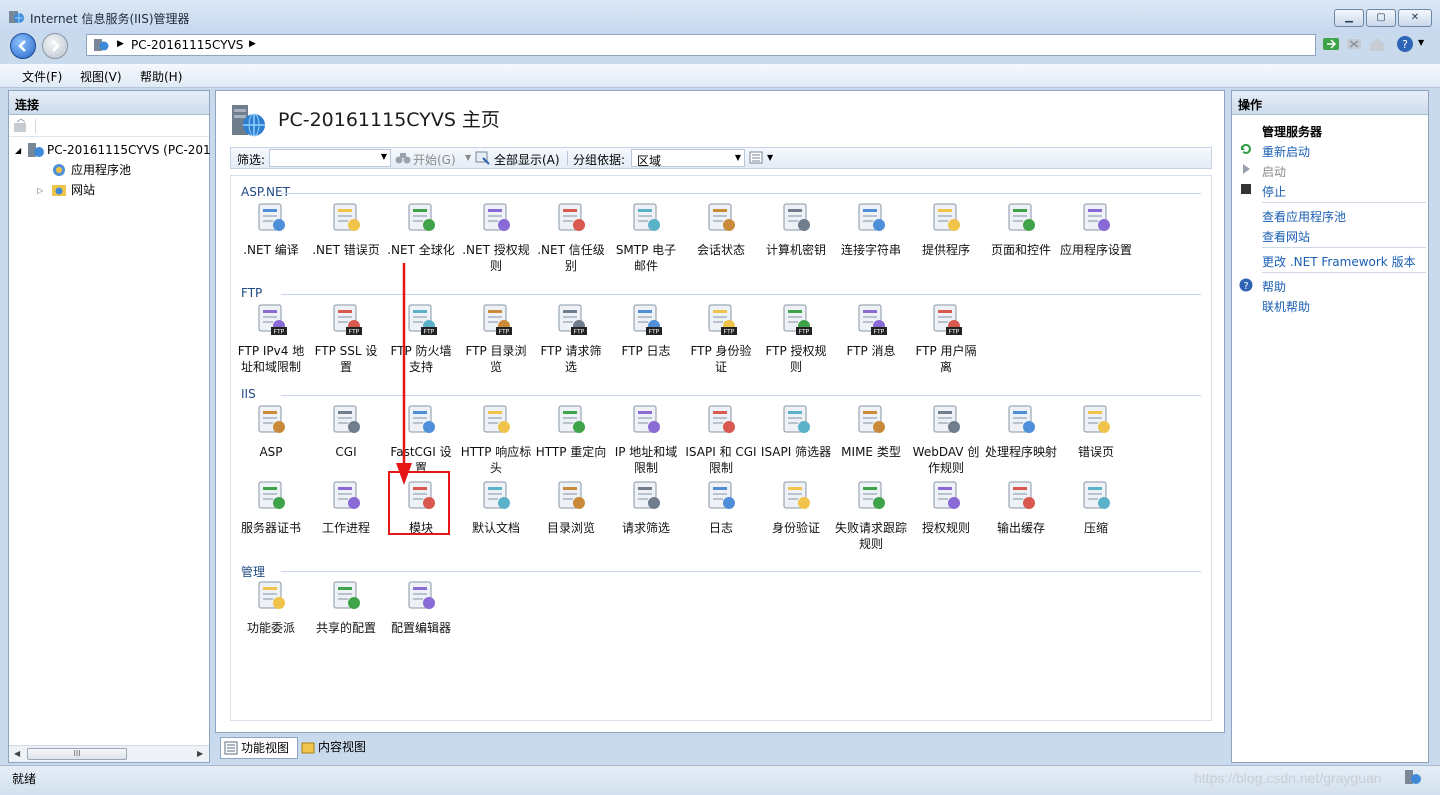  What do you see at coordinates (946, 439) in the screenshot?
I see `feature-item: WebDAV 创作规则` at bounding box center [946, 439].